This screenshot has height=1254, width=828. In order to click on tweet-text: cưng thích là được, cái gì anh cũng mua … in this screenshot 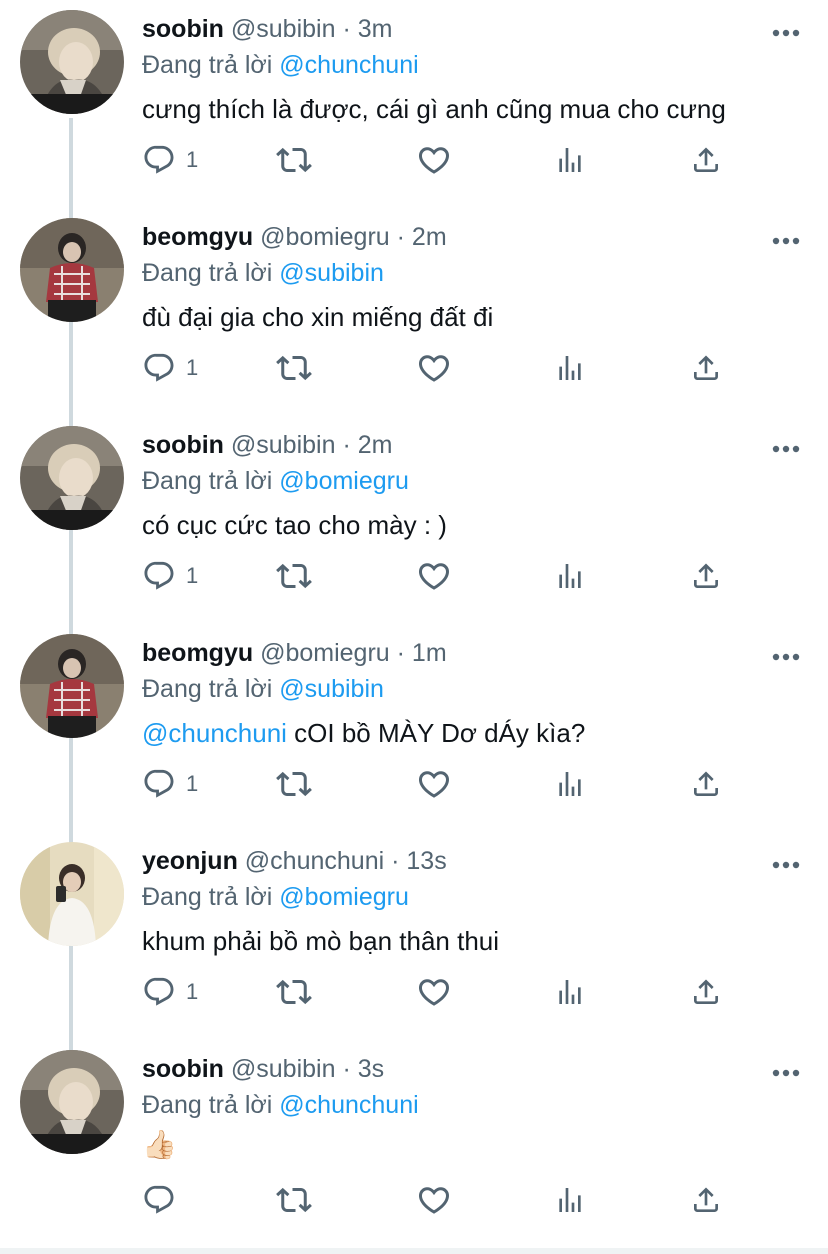, I will do `click(434, 109)`.